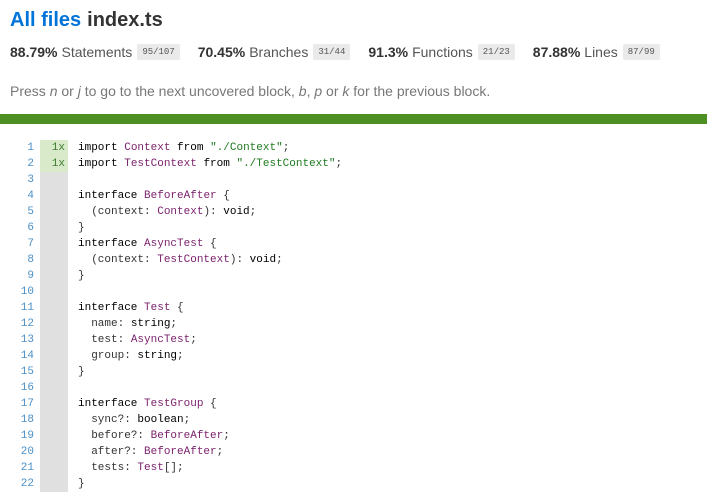  I want to click on stat-lines: 87.88% Lines 87/99, so click(596, 52).